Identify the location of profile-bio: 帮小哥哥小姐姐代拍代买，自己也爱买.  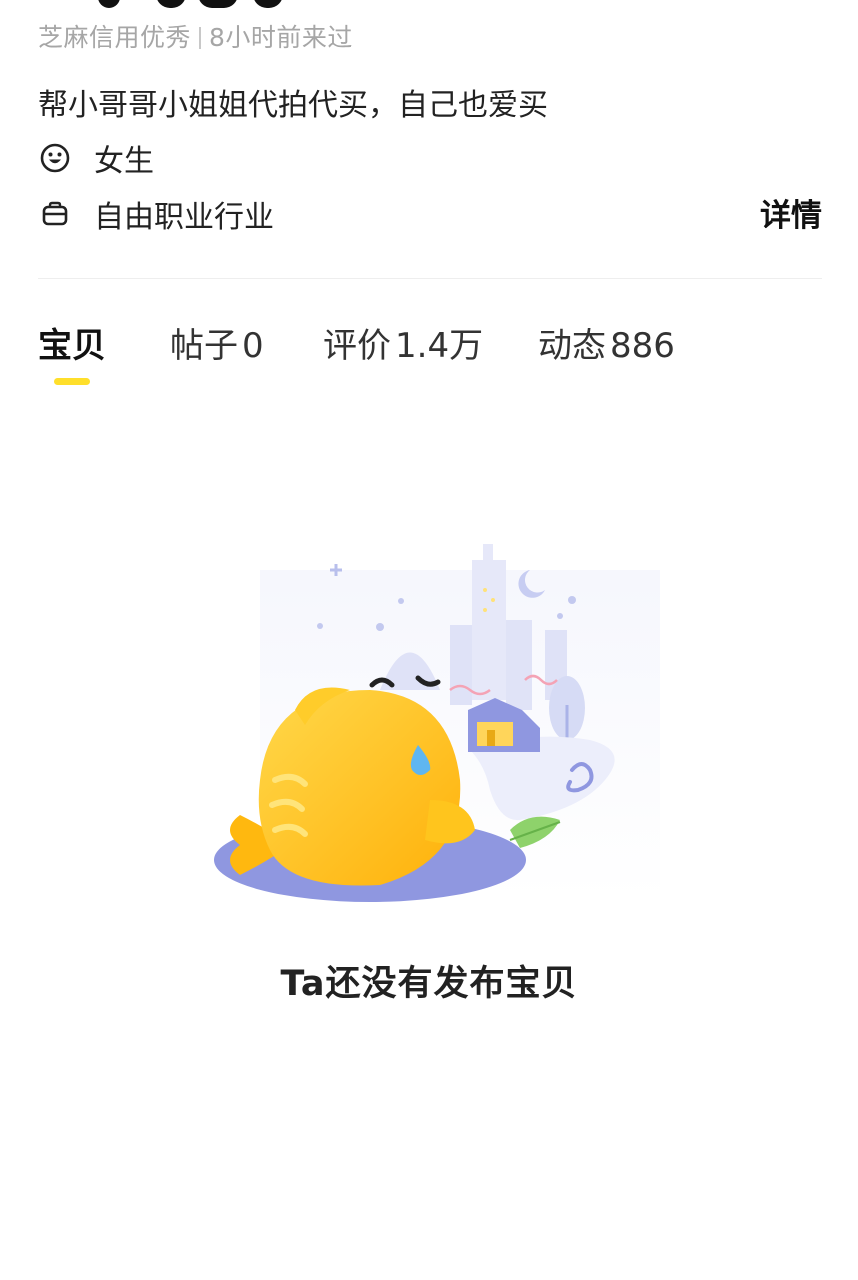
(293, 105).